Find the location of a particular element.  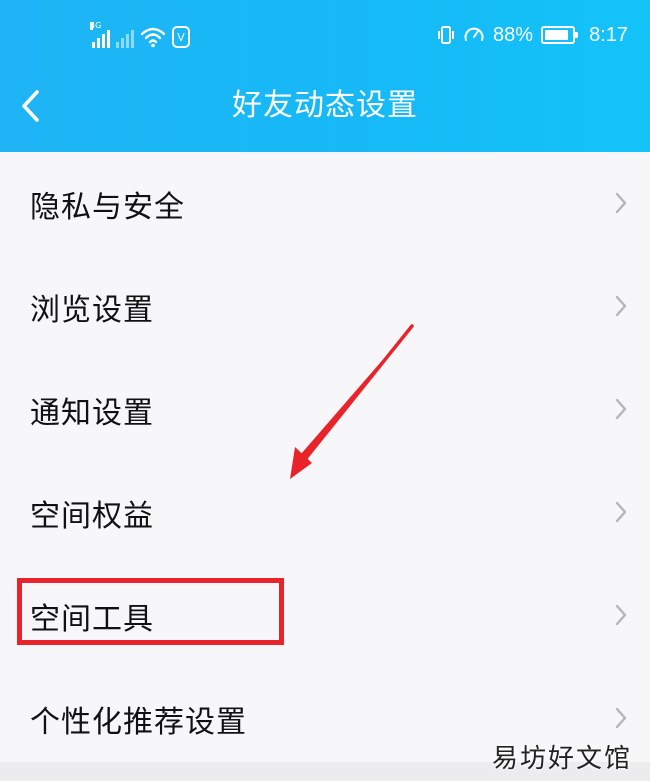

status-right-icons: 88% 8:17 is located at coordinates (532, 35).